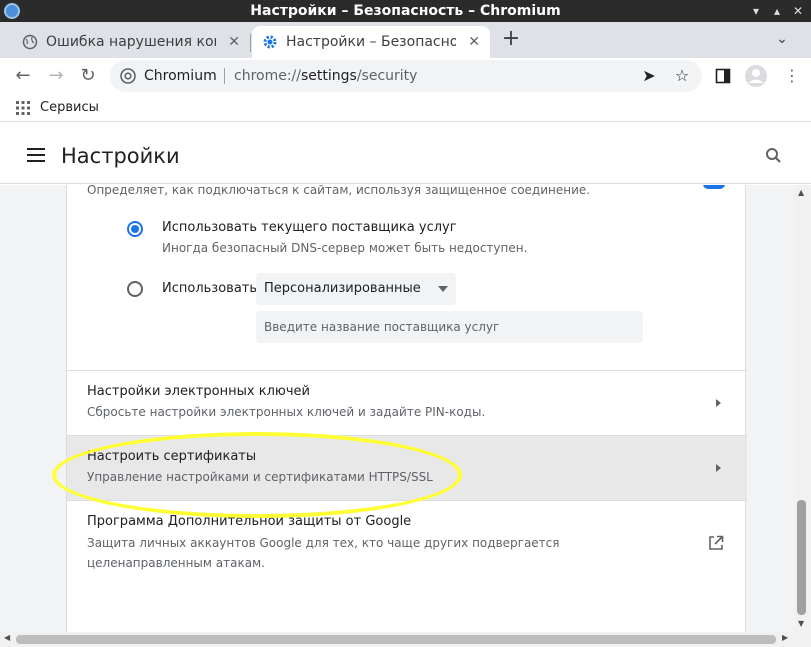 This screenshot has height=647, width=811. I want to click on tab-settings-security: Настройки – Безопасность ✕, so click(371, 42).